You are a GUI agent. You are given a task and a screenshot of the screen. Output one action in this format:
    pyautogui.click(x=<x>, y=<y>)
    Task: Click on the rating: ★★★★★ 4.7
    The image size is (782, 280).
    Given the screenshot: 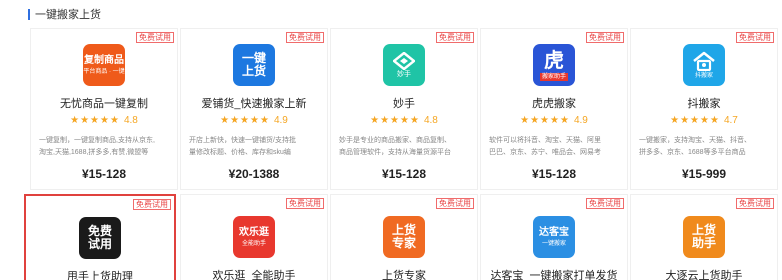 What is the action you would take?
    pyautogui.click(x=704, y=120)
    